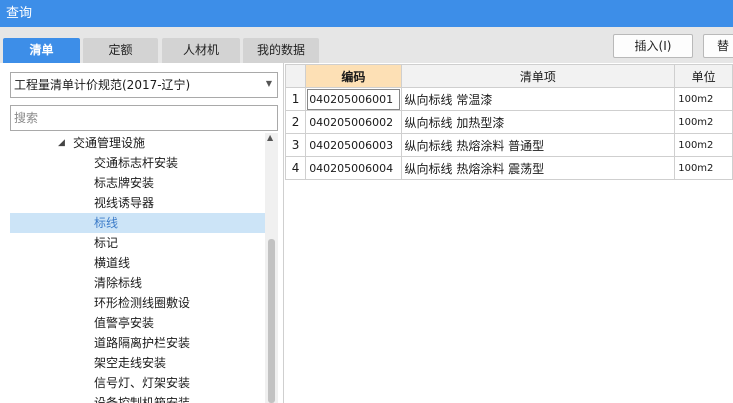  Describe the element at coordinates (366, 13) in the screenshot. I see `window-title: 查询` at that location.